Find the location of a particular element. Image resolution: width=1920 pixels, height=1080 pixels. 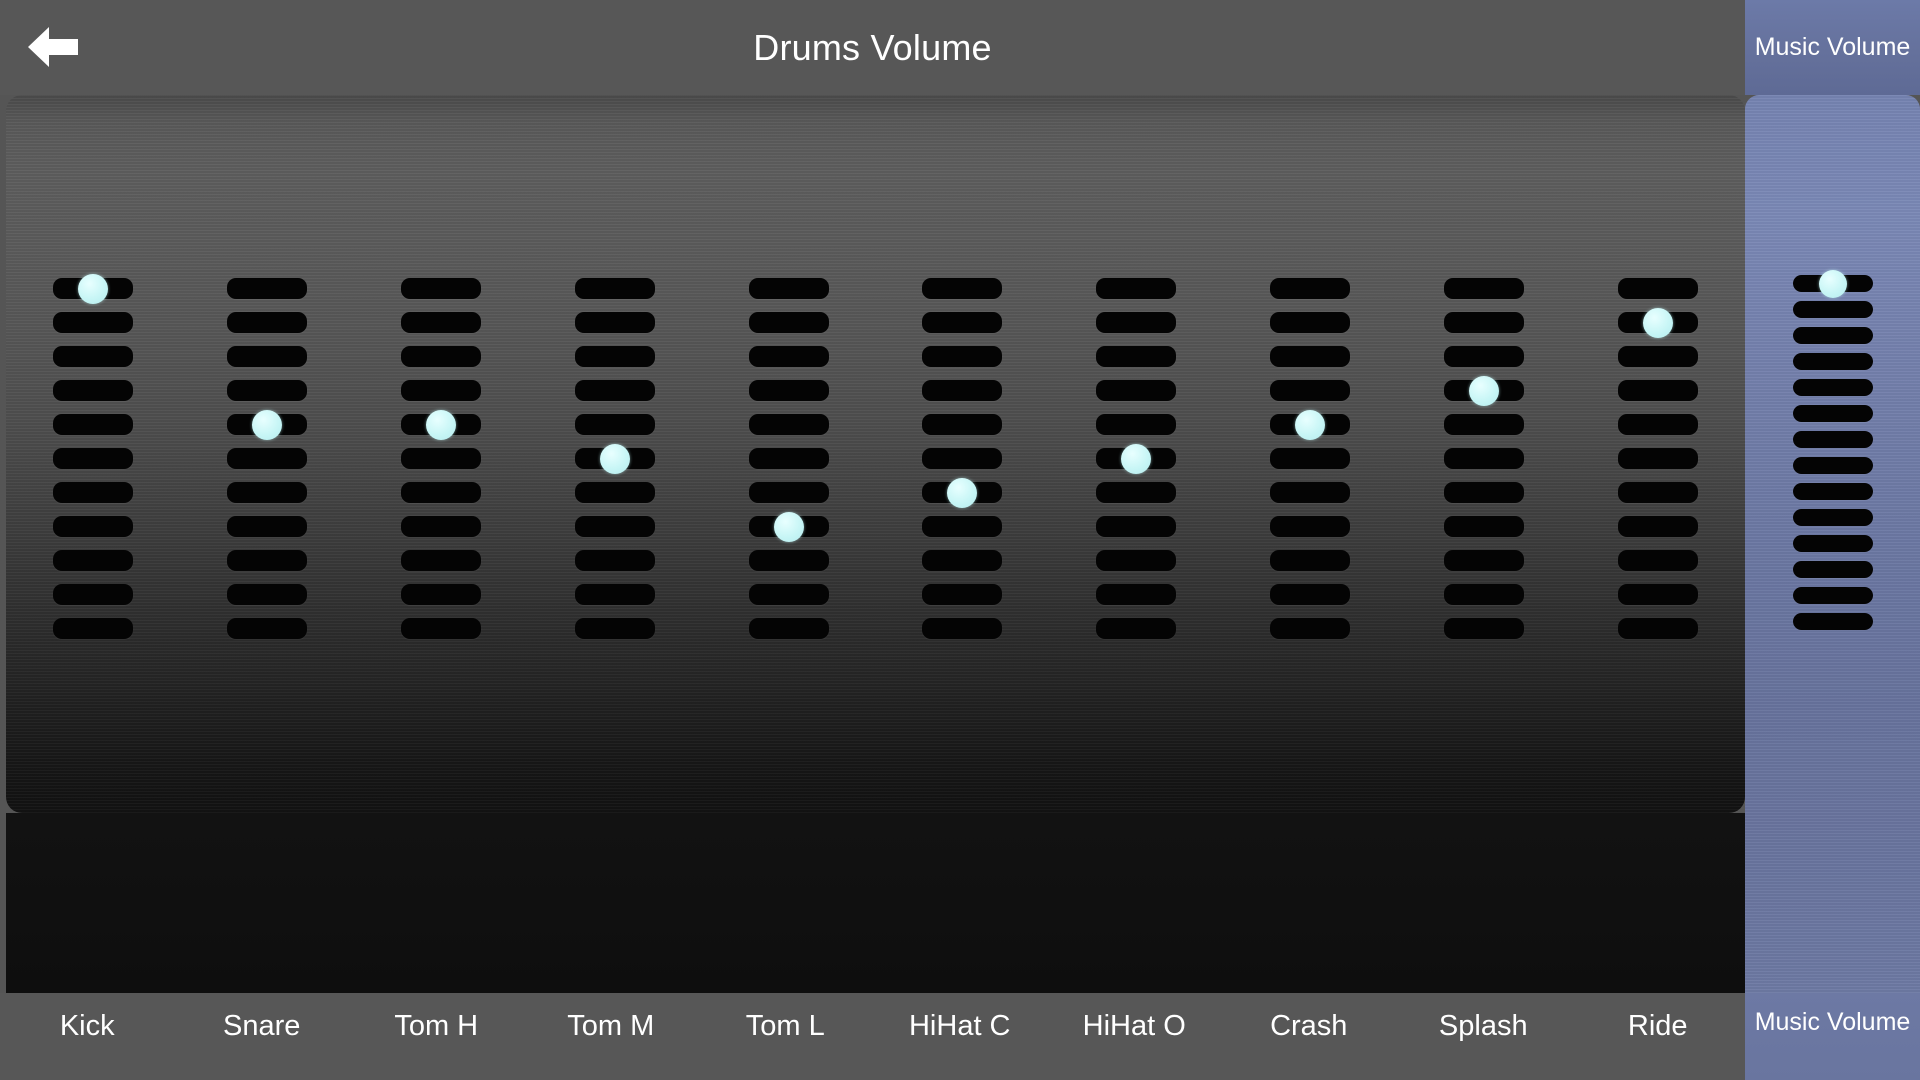

slider-ride is located at coordinates (1658, 454).